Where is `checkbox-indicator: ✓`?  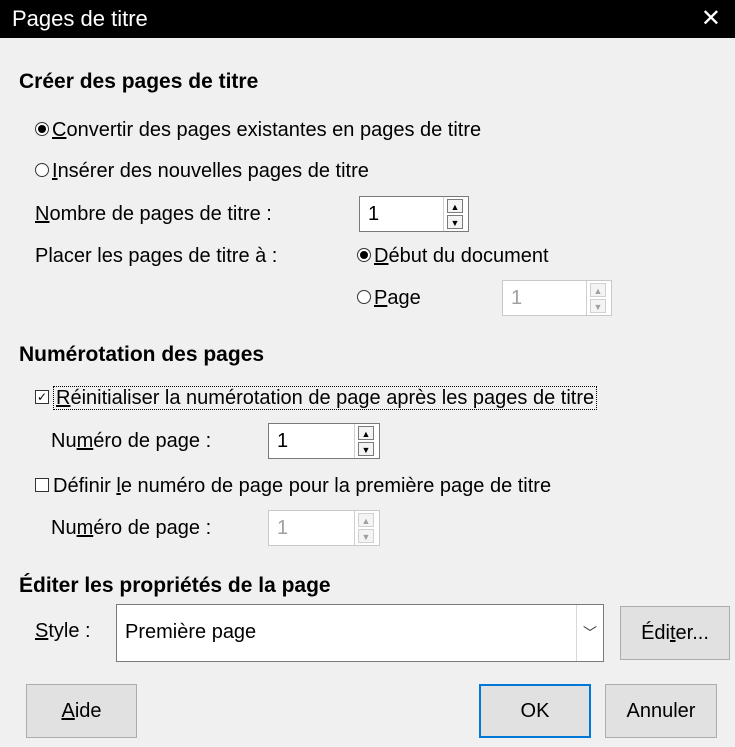
checkbox-indicator: ✓ is located at coordinates (42, 396).